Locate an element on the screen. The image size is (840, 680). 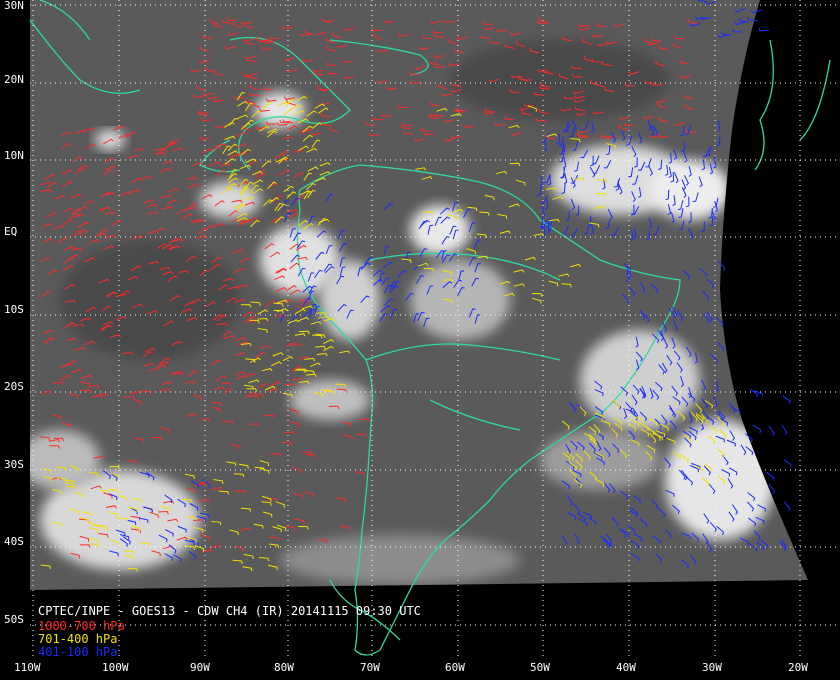
lon-label-40w: 40W is located at coordinates (626, 667).